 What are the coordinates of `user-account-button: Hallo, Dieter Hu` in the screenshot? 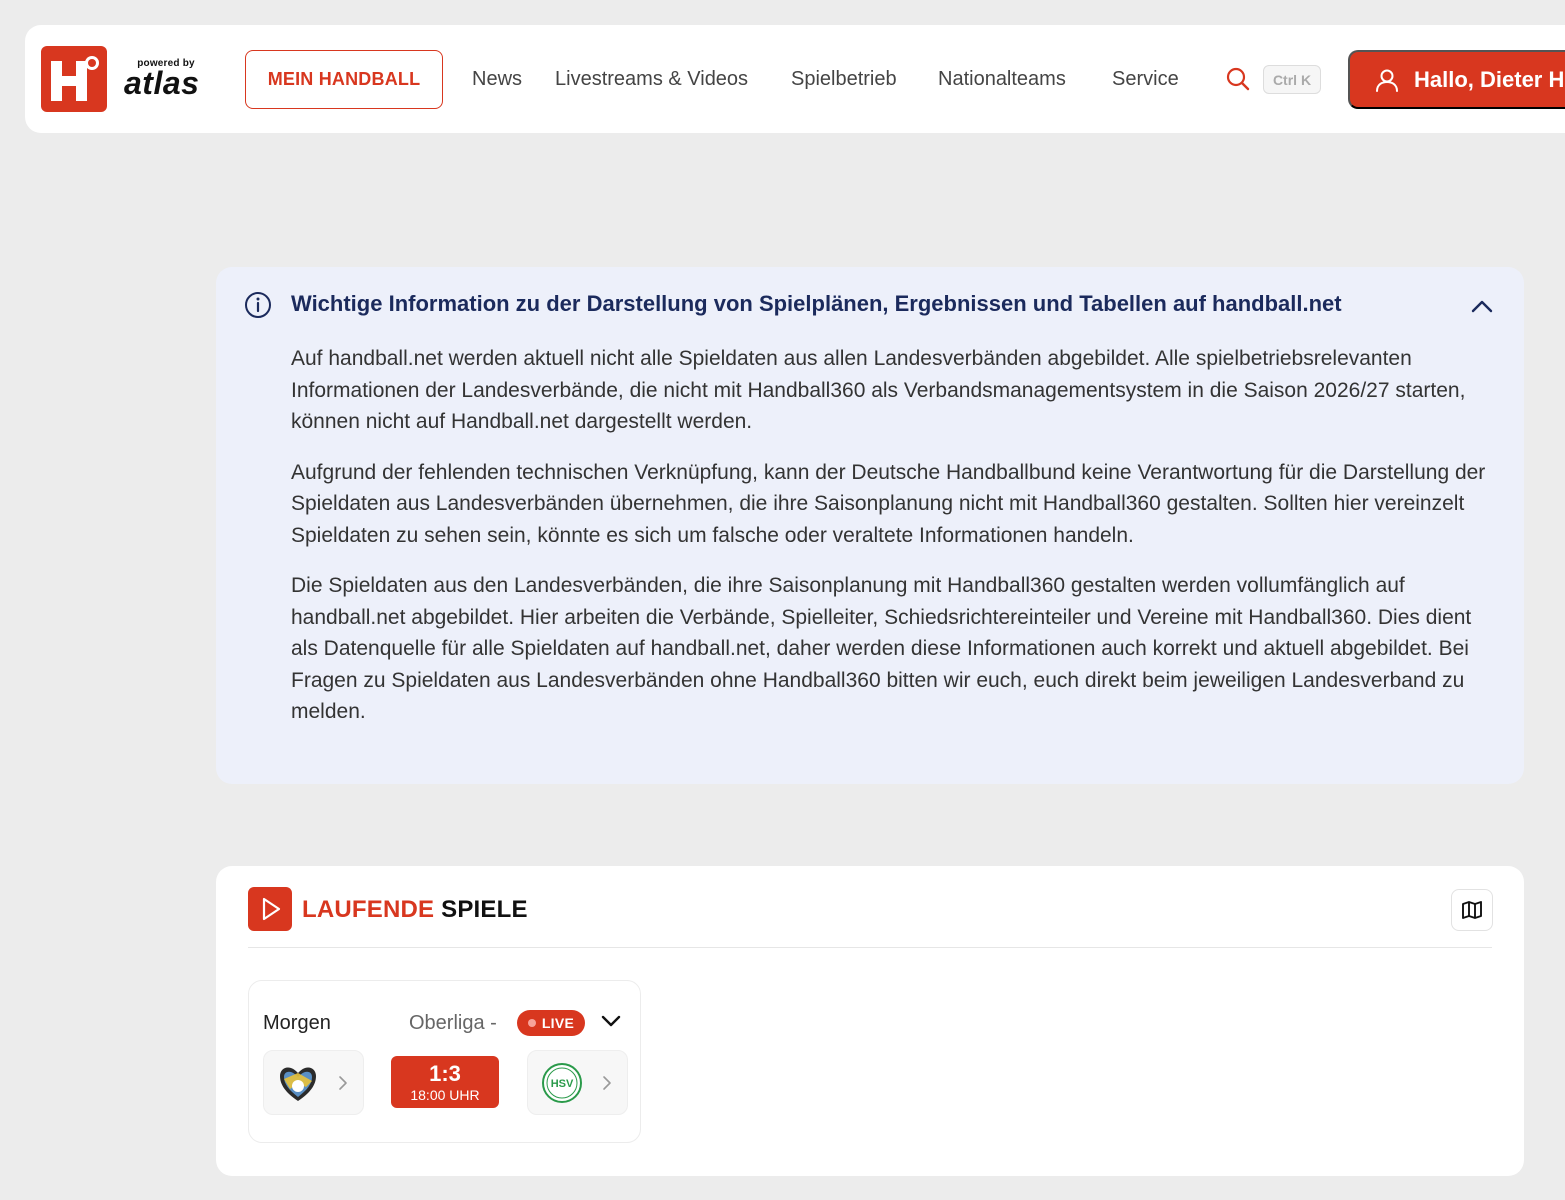 It's located at (1456, 79).